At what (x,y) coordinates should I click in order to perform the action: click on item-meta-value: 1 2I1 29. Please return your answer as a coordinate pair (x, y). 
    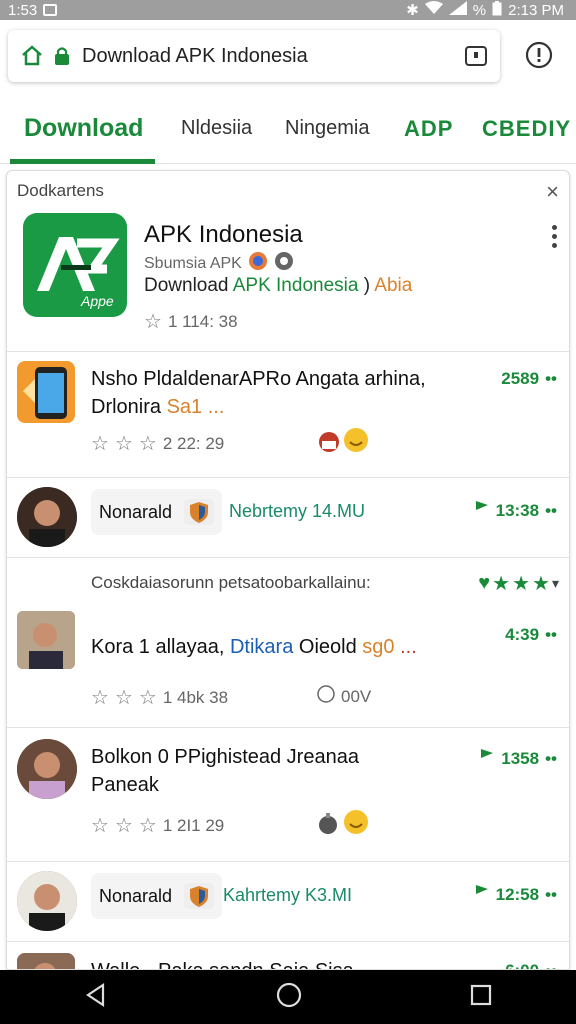
    Looking at the image, I should click on (193, 825).